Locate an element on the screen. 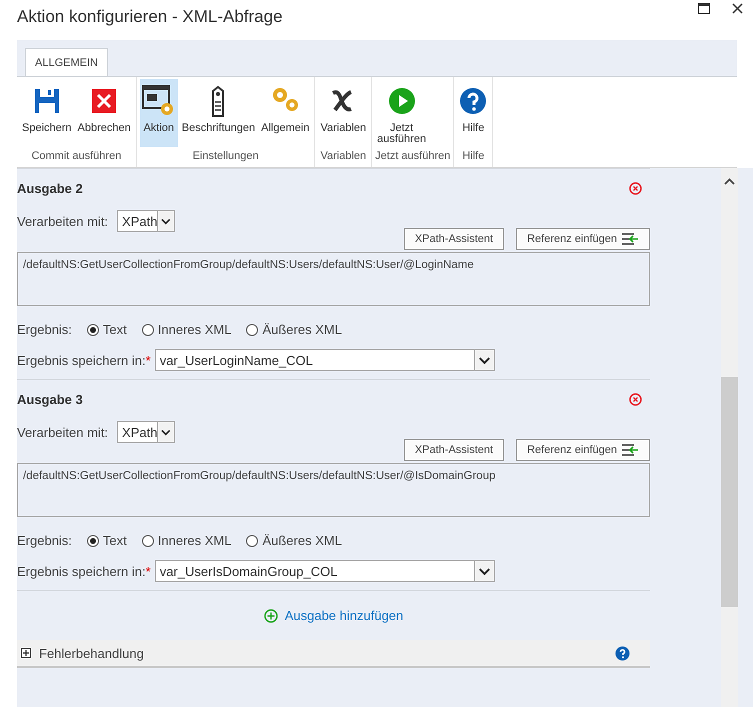 This screenshot has width=753, height=707. group-label: Commit ausführen is located at coordinates (76, 156).